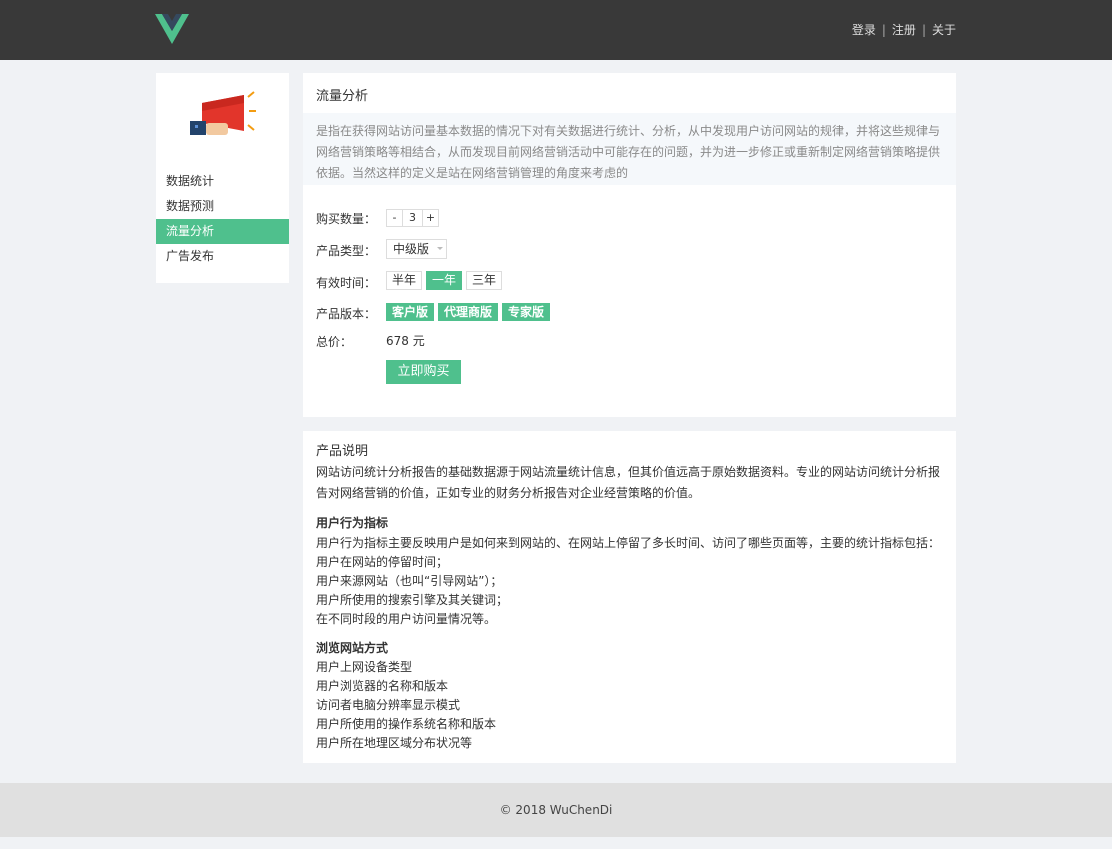 The height and width of the screenshot is (849, 1112). Describe the element at coordinates (382, 686) in the screenshot. I see `list-item: 用户浏览器的名称和版本` at that location.